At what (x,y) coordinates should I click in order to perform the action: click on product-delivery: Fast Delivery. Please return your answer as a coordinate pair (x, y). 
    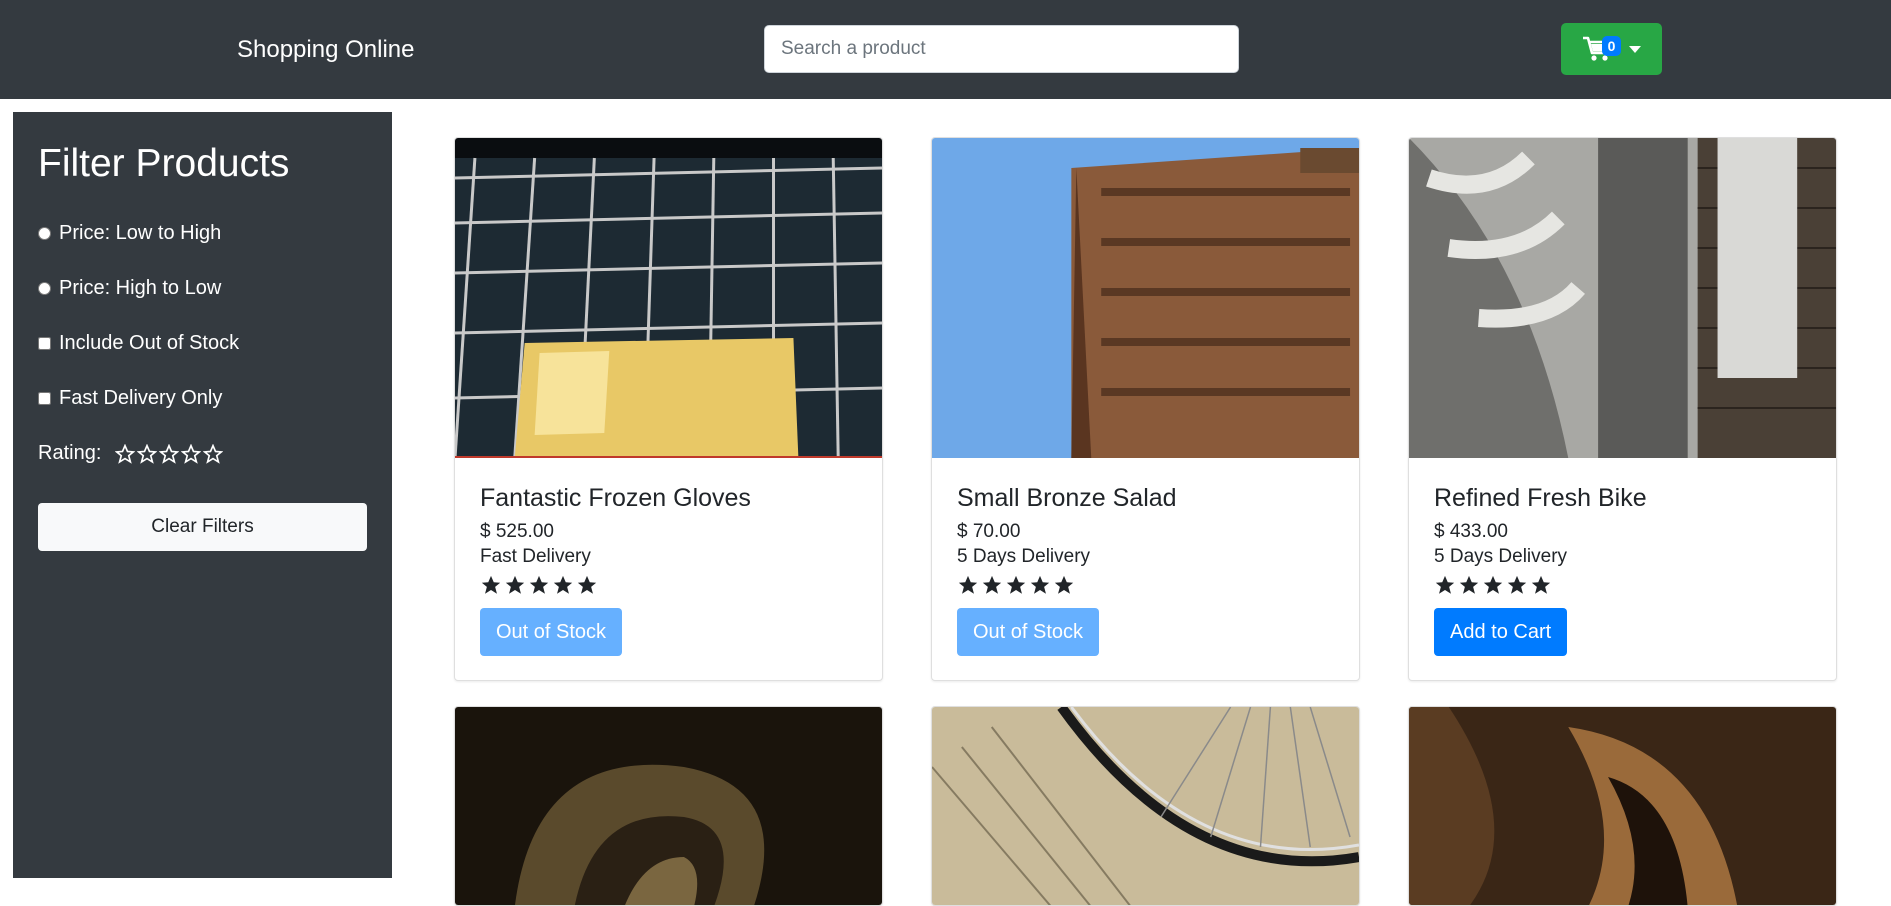
    Looking at the image, I should click on (535, 556).